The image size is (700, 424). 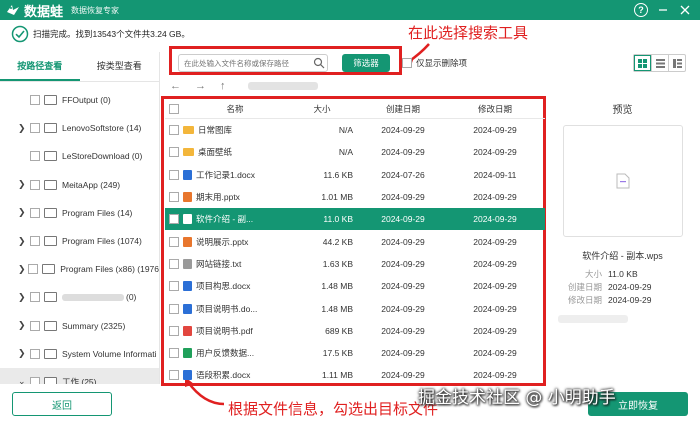 What do you see at coordinates (62, 404) in the screenshot?
I see `back-button: 返回` at bounding box center [62, 404].